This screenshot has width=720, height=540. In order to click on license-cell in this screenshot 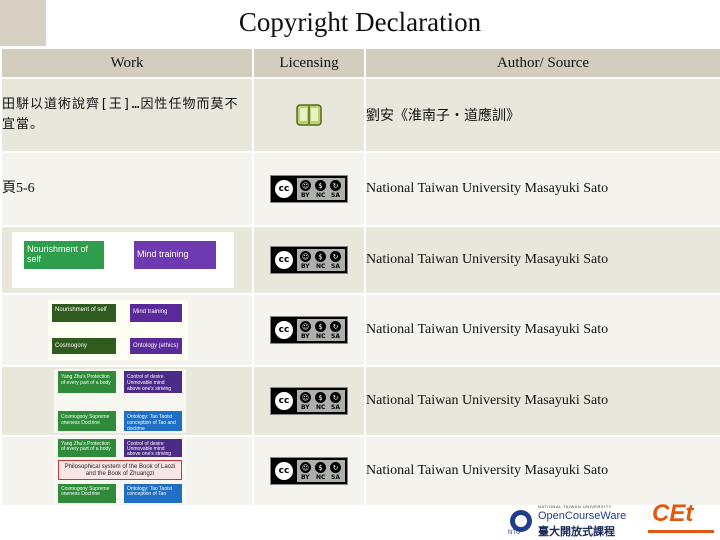, I will do `click(309, 115)`.